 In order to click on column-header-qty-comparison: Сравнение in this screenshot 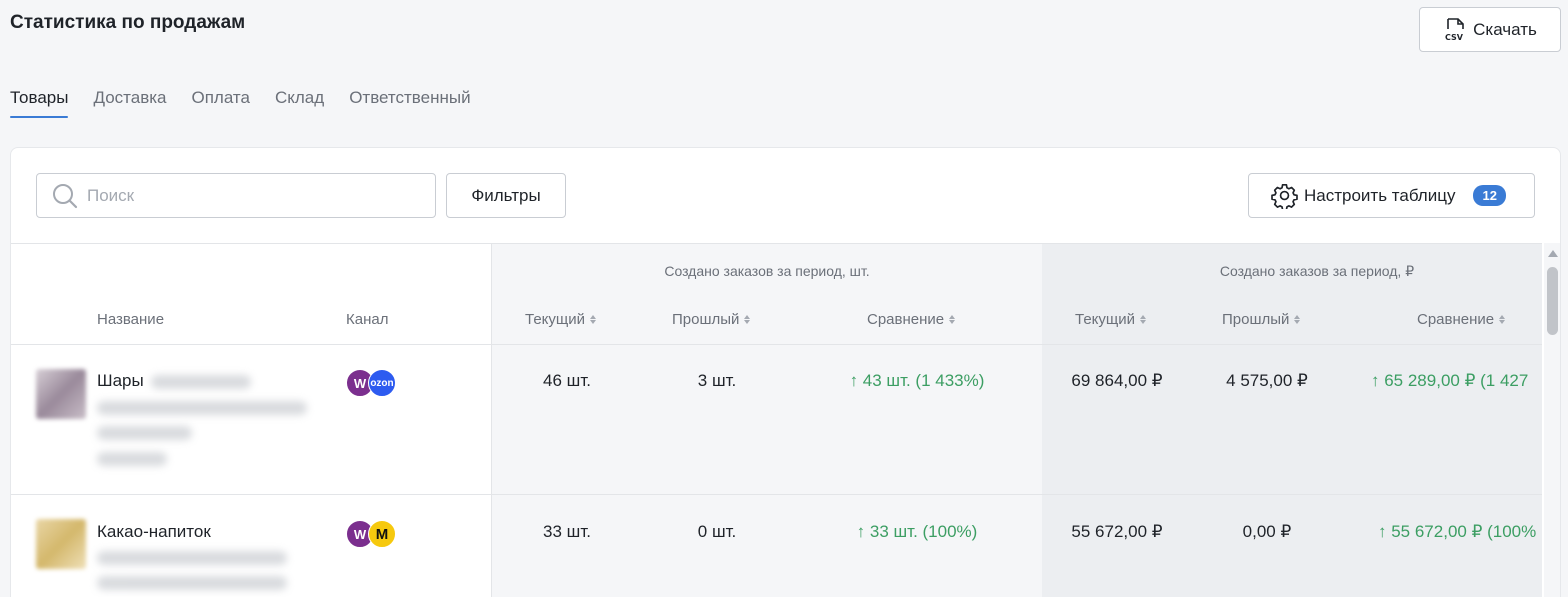, I will do `click(911, 319)`.